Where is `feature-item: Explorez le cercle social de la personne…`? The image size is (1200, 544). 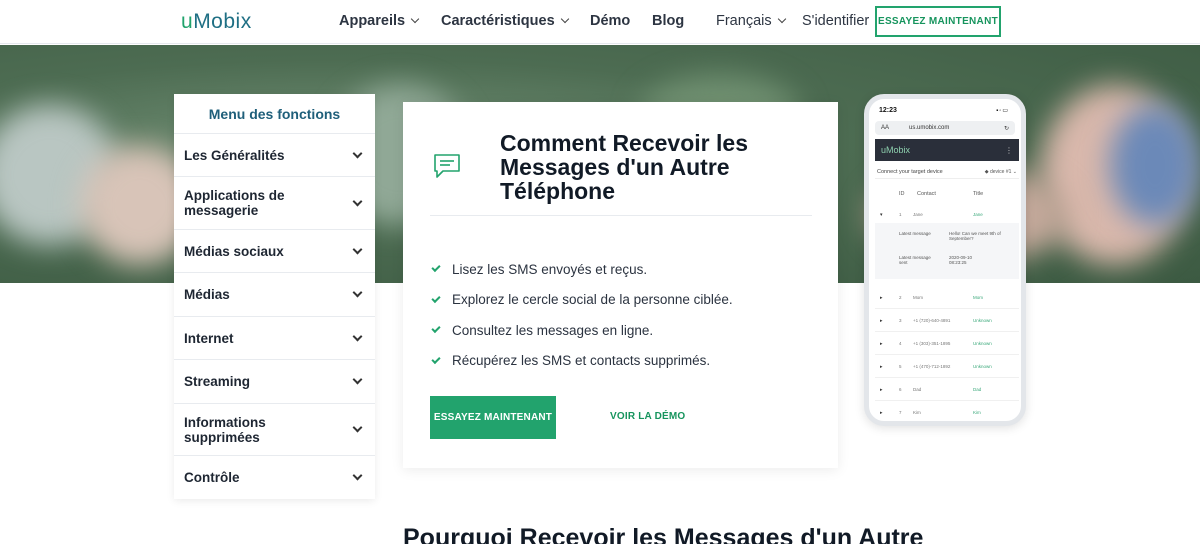 feature-item: Explorez le cercle social de la personne… is located at coordinates (581, 300).